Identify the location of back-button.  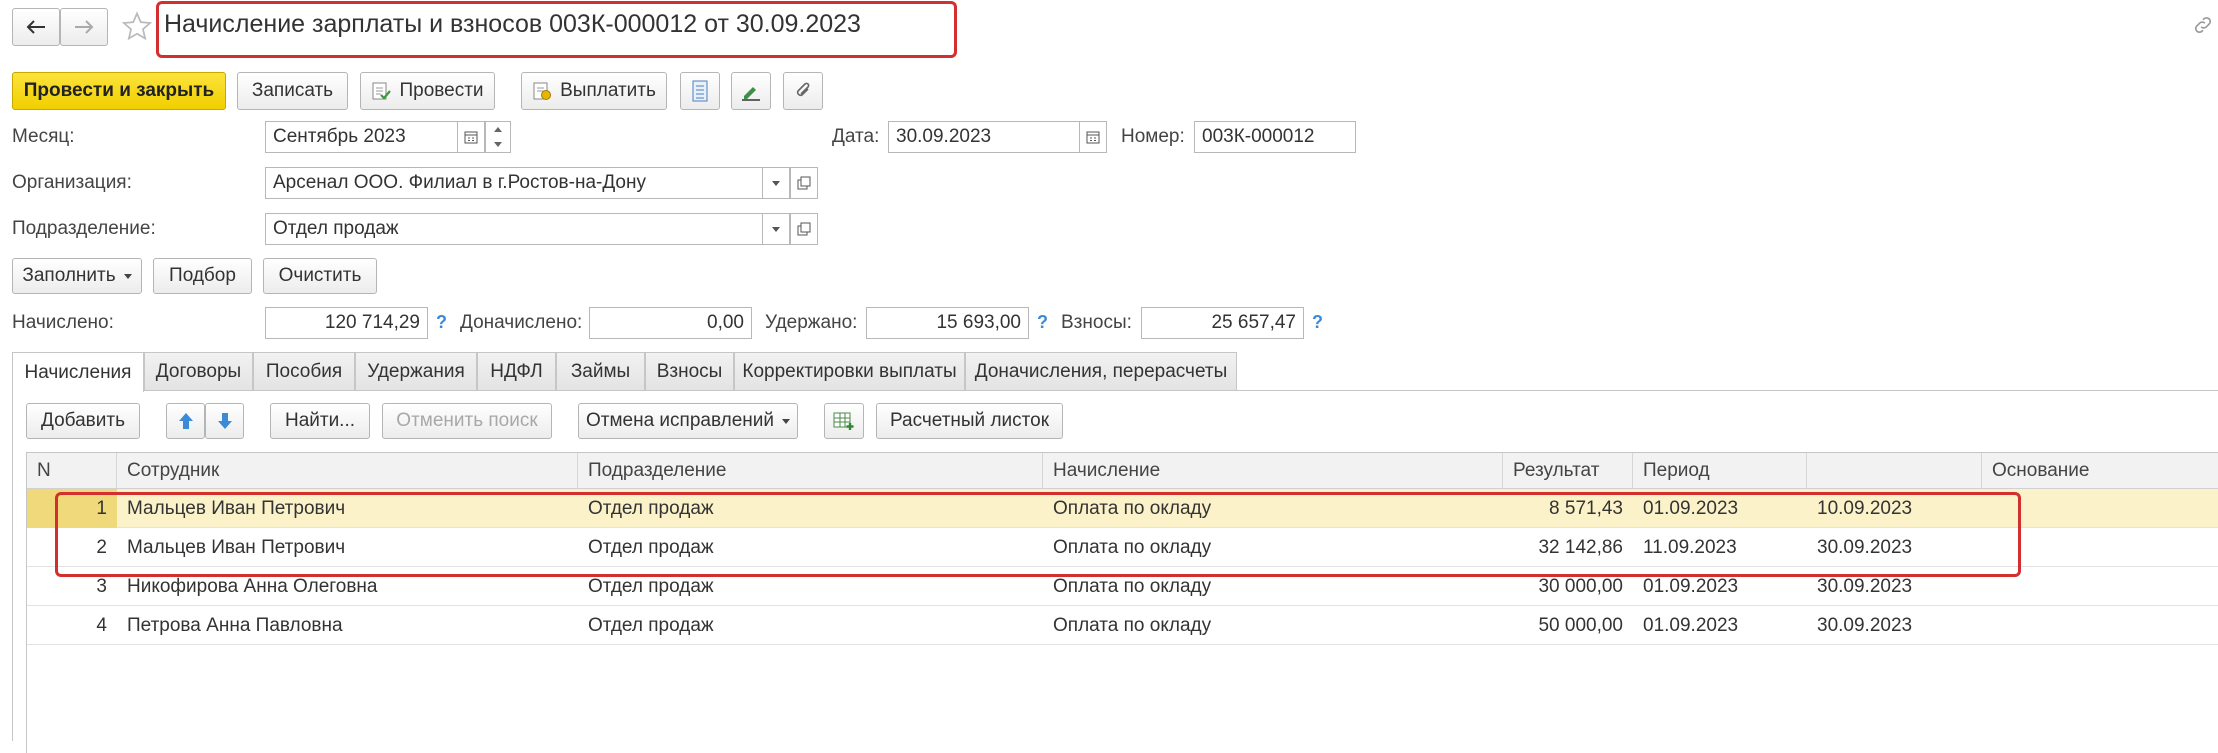
(36, 27).